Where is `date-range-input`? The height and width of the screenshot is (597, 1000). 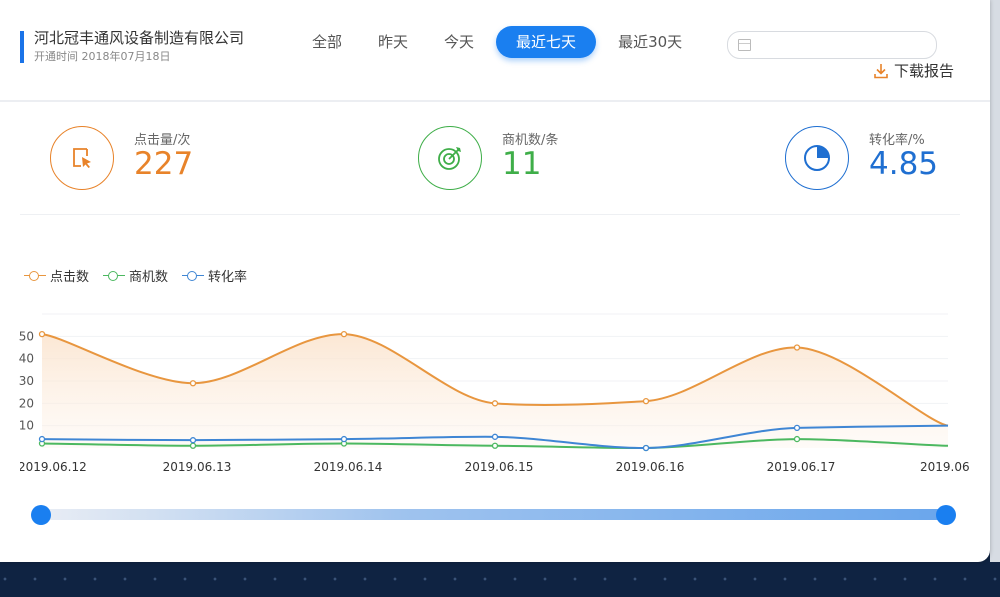 date-range-input is located at coordinates (832, 45).